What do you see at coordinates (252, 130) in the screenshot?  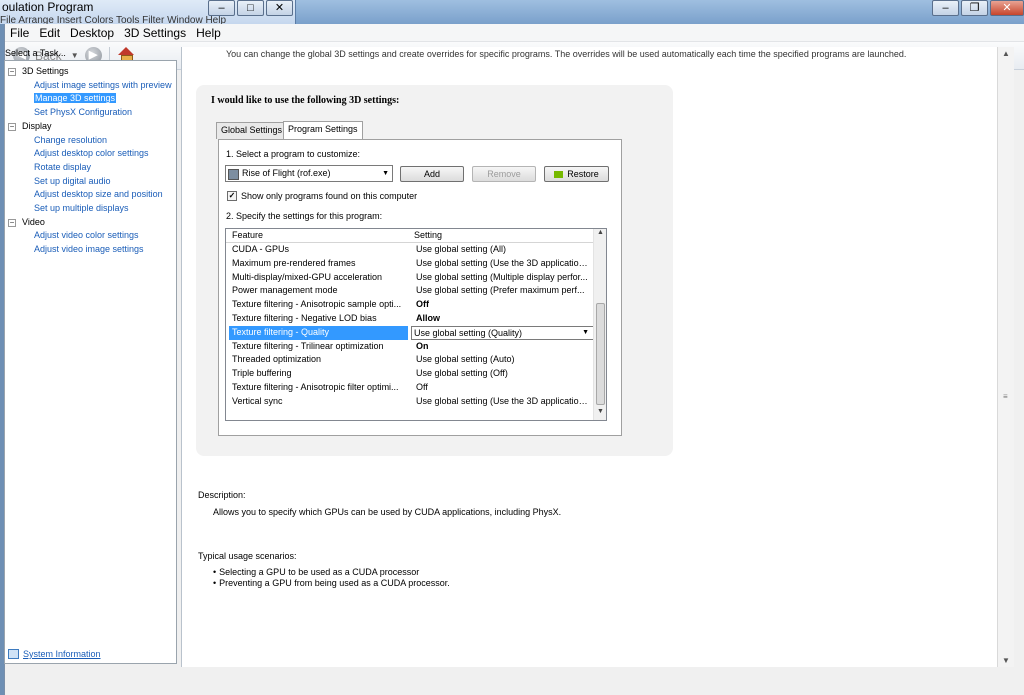 I see `tab-global-settings: Global Settings` at bounding box center [252, 130].